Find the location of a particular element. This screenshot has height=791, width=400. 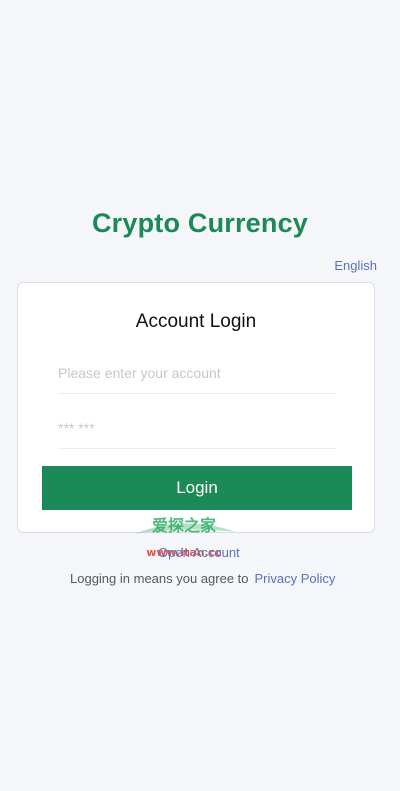

language-selector: English is located at coordinates (355, 265).